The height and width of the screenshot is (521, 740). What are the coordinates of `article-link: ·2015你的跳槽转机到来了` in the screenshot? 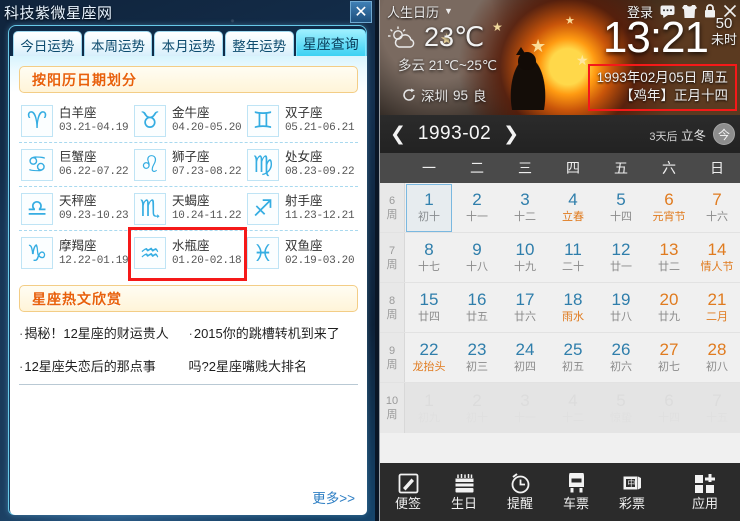 It's located at (274, 332).